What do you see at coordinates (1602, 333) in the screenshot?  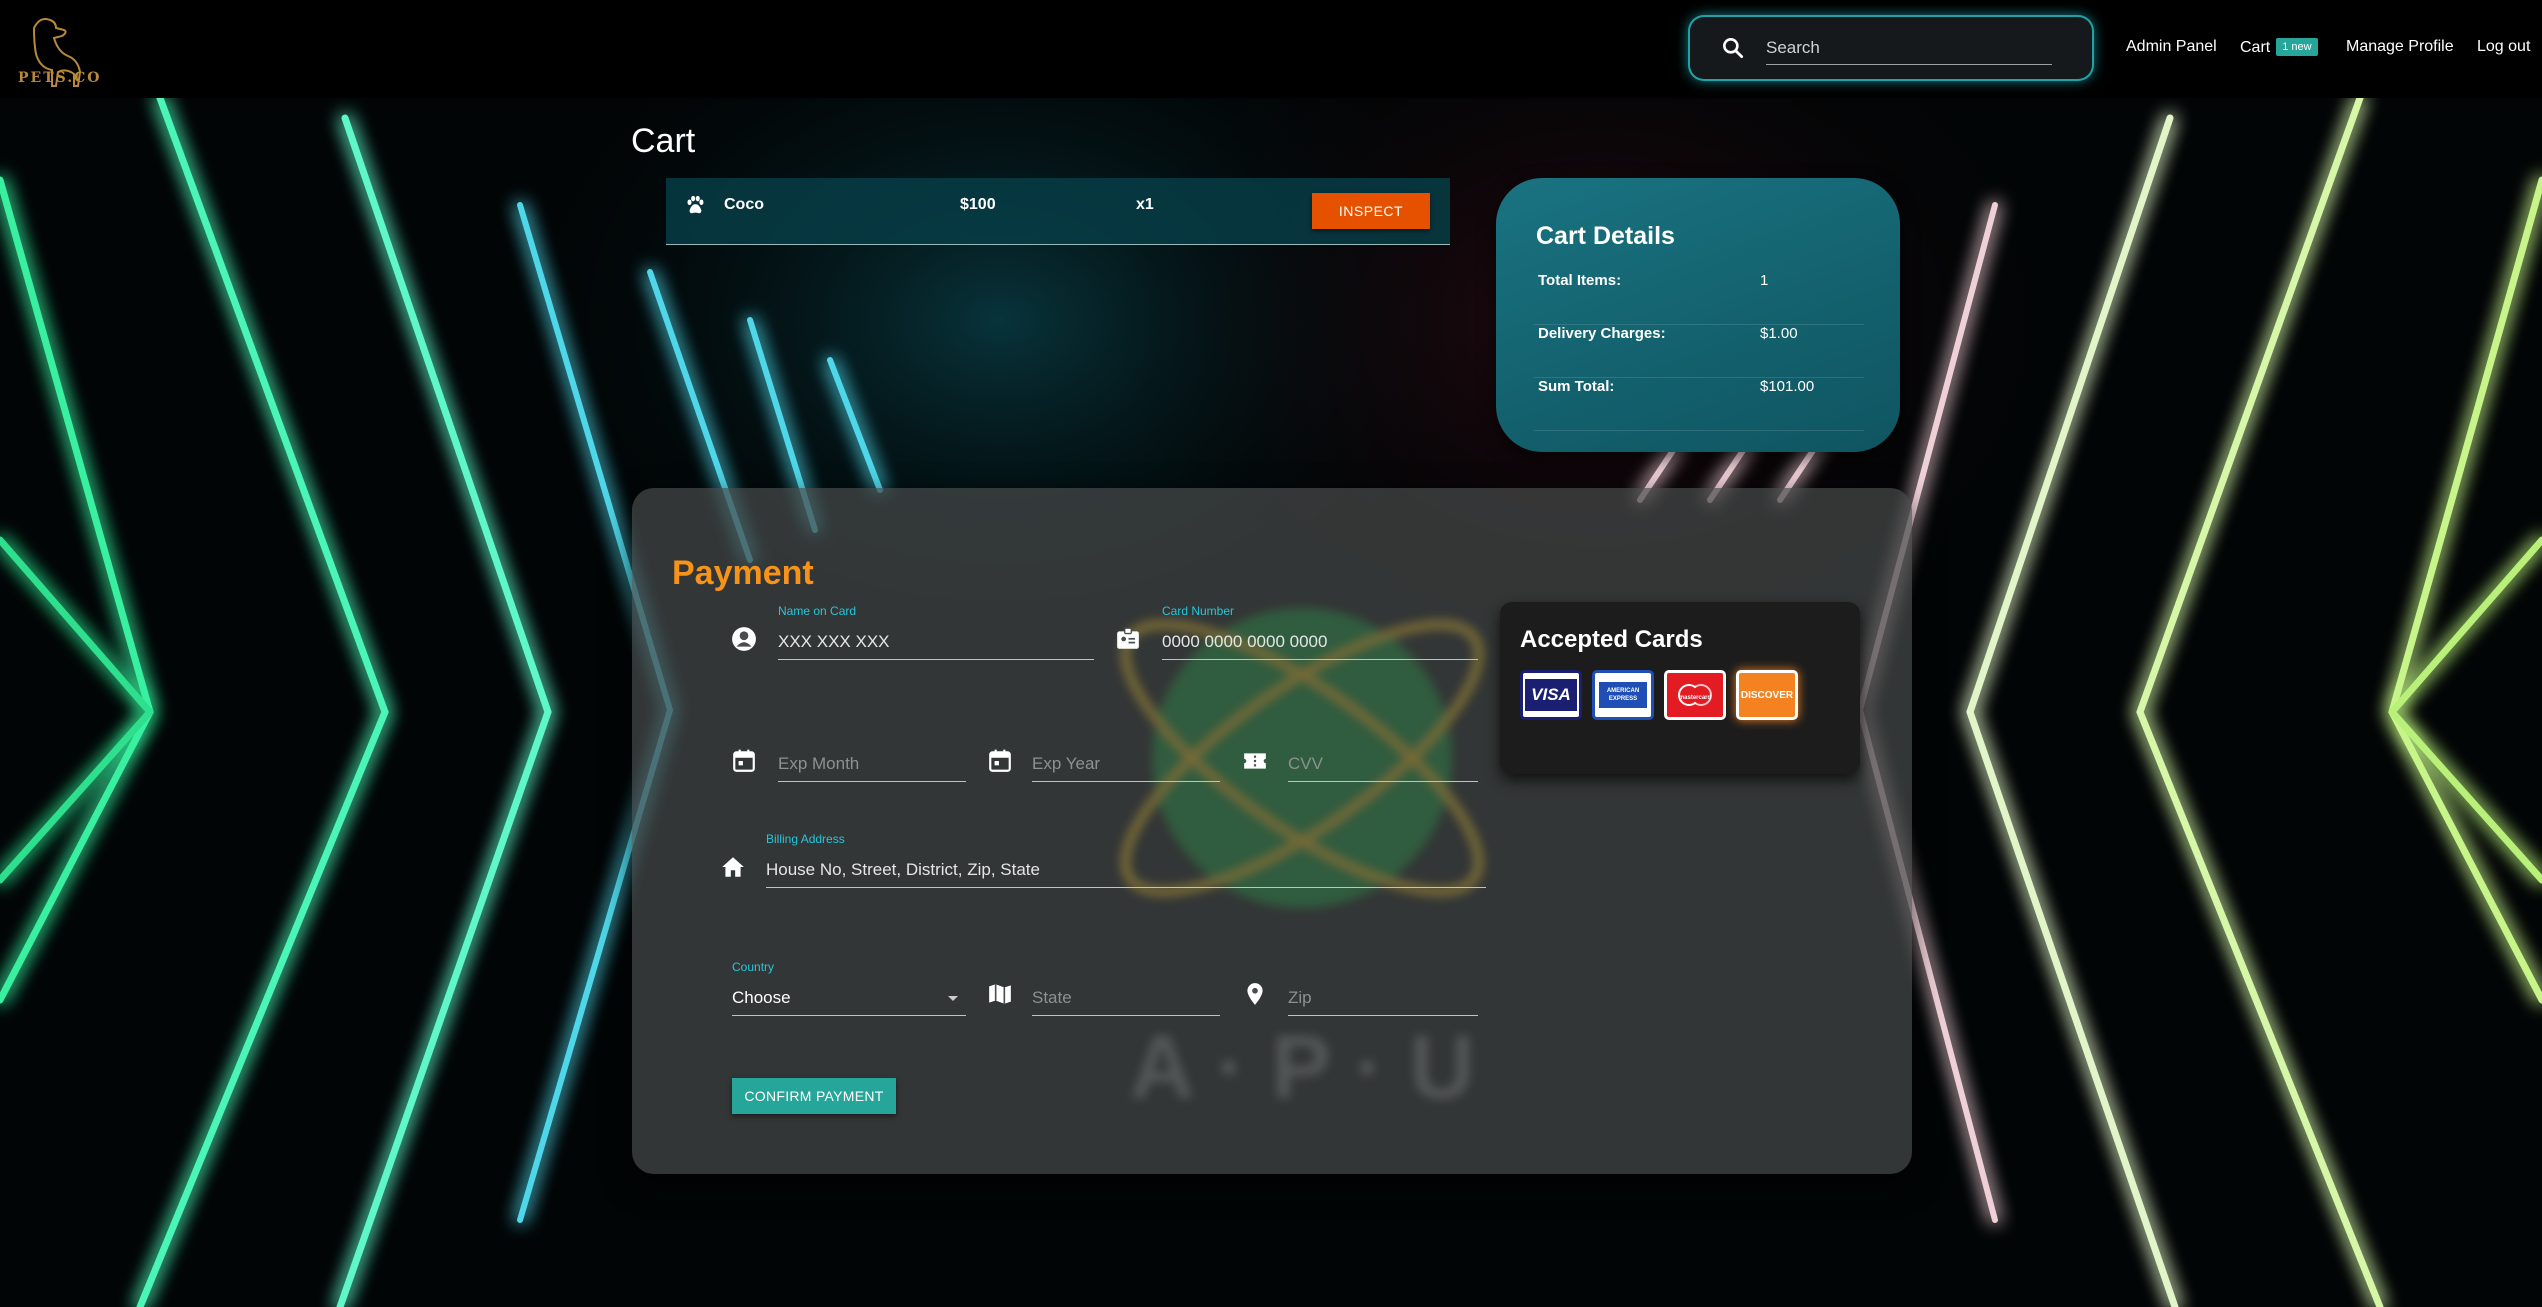 I see `delivery-charges-label: Delivery Charges:` at bounding box center [1602, 333].